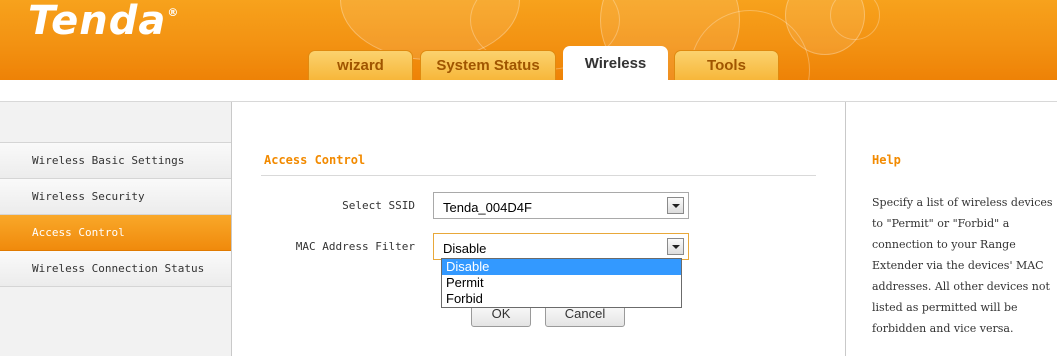 The width and height of the screenshot is (1057, 356). I want to click on sidebar-item-access-control: Access Control, so click(115, 233).